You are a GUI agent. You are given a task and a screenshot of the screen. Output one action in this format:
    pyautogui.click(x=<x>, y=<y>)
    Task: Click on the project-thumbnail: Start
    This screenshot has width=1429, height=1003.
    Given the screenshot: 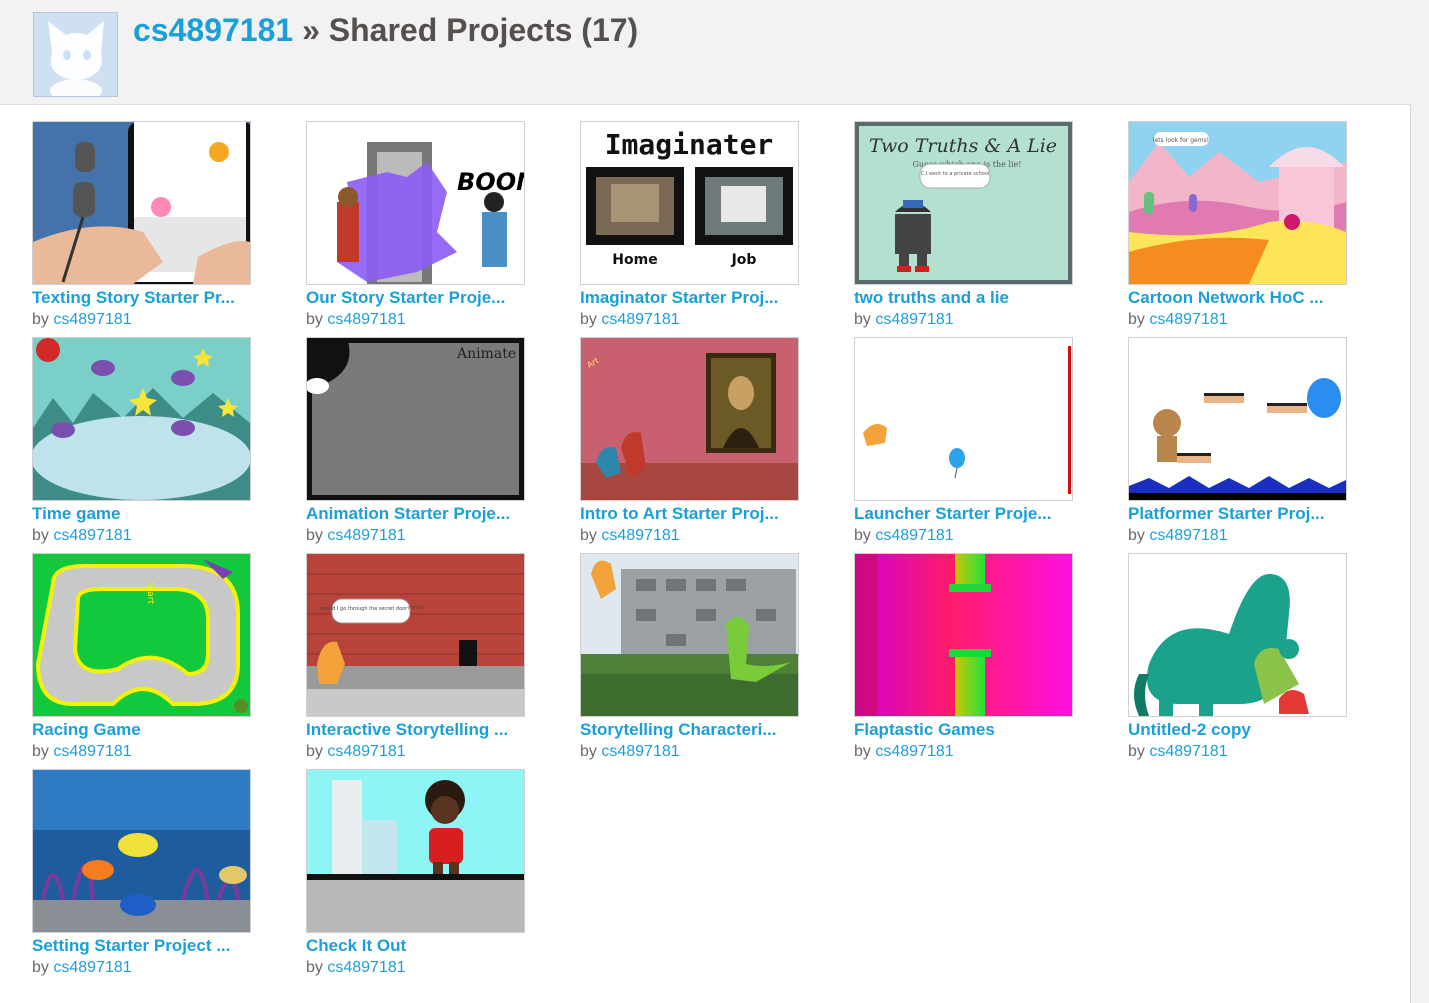 What is the action you would take?
    pyautogui.click(x=141, y=635)
    